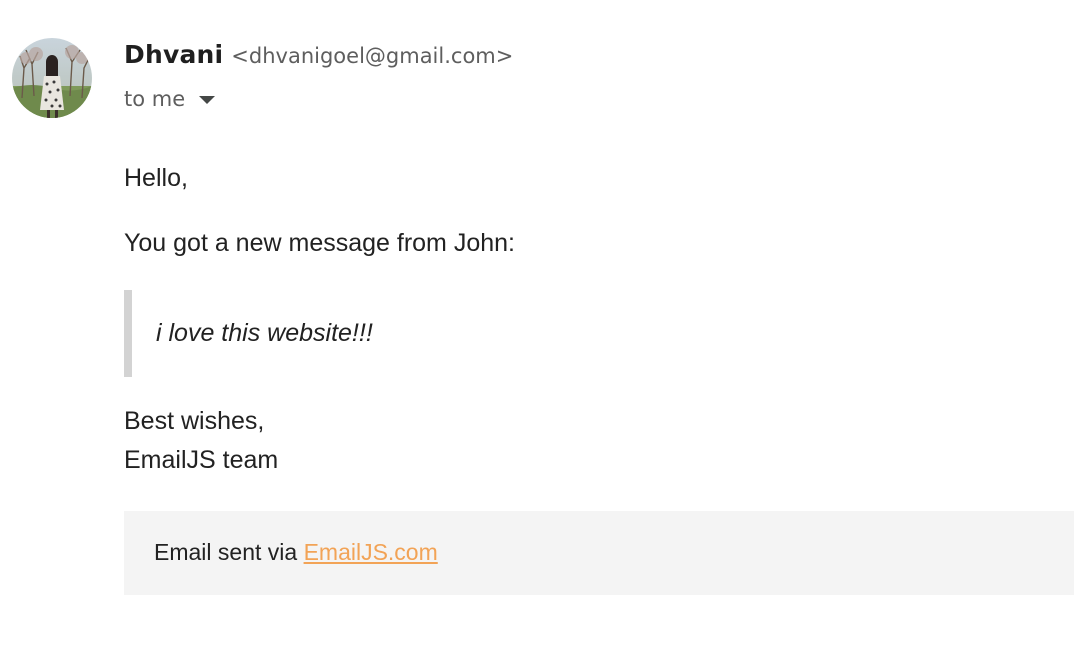 The image size is (1074, 650). Describe the element at coordinates (374, 333) in the screenshot. I see `message-quote-block: i love this website!!!` at that location.